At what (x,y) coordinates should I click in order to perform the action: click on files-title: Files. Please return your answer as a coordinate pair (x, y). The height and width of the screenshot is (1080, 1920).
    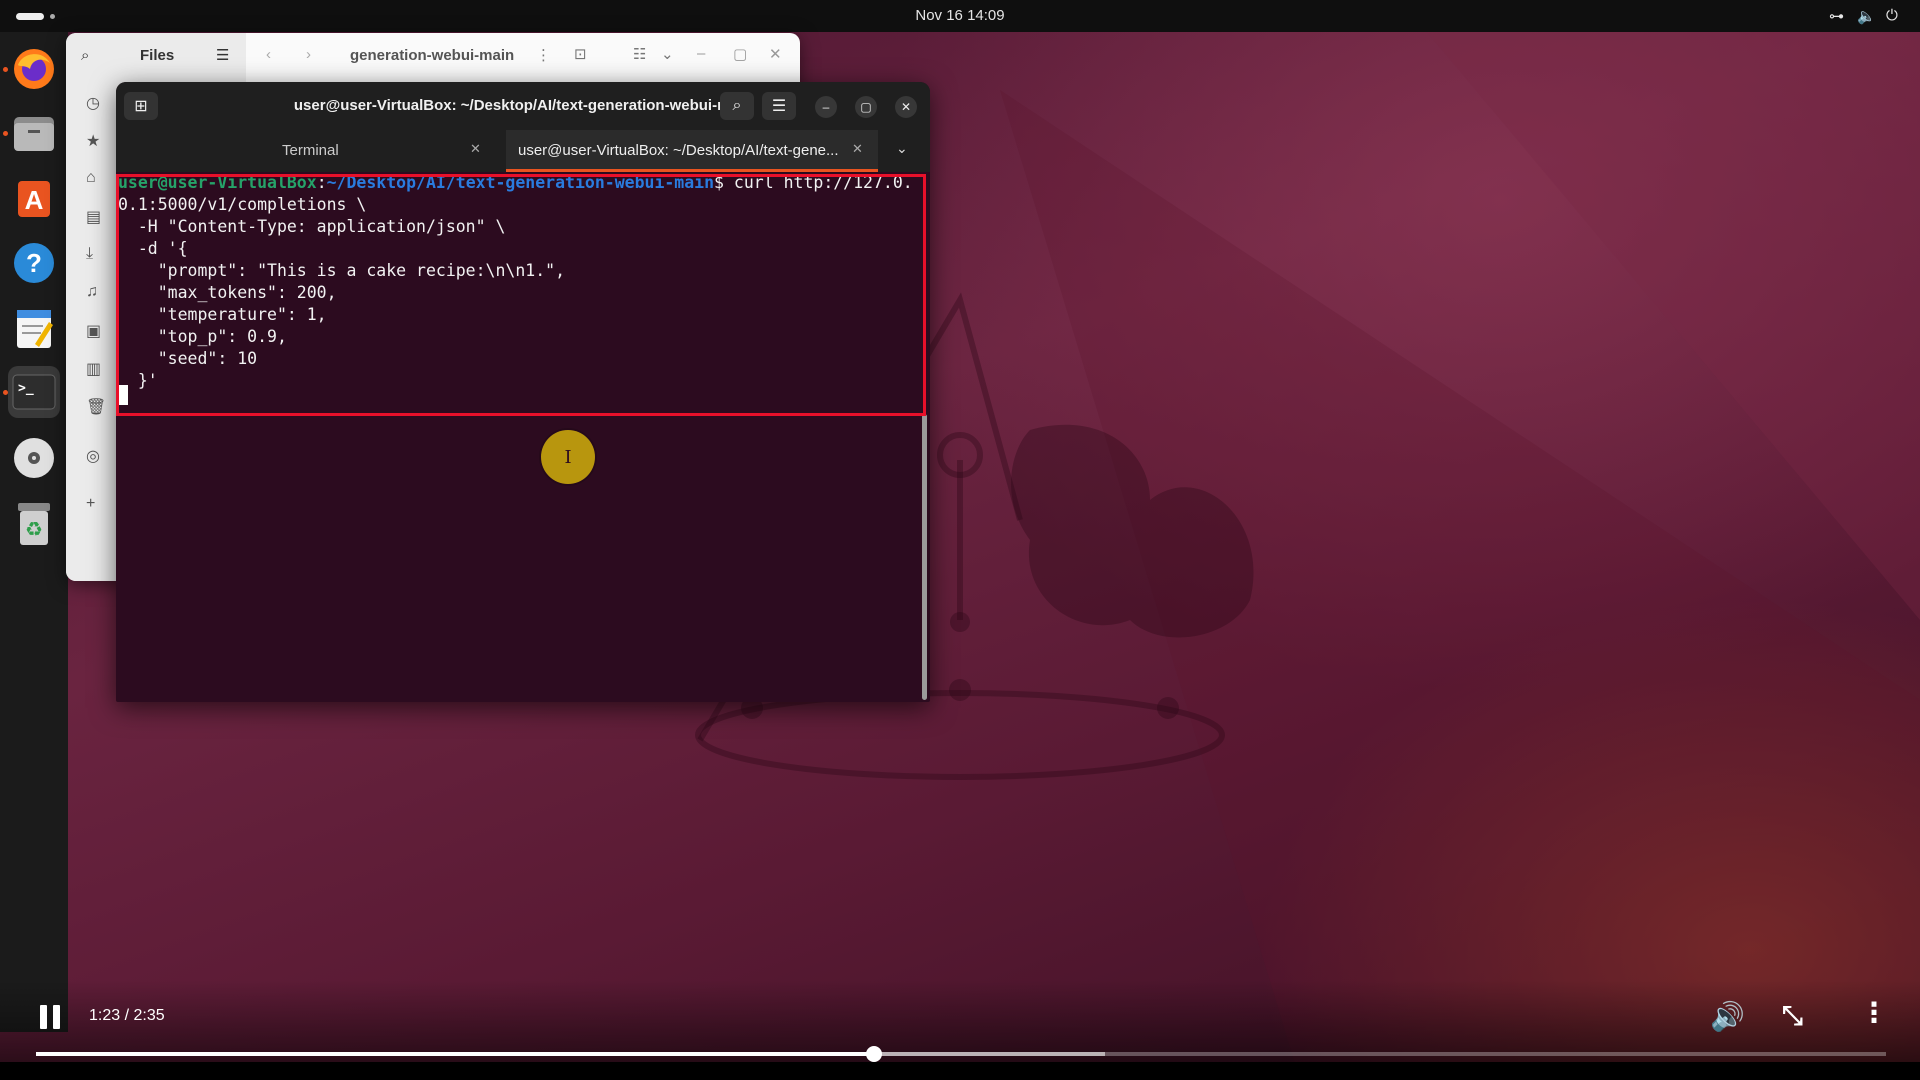
    Looking at the image, I should click on (157, 55).